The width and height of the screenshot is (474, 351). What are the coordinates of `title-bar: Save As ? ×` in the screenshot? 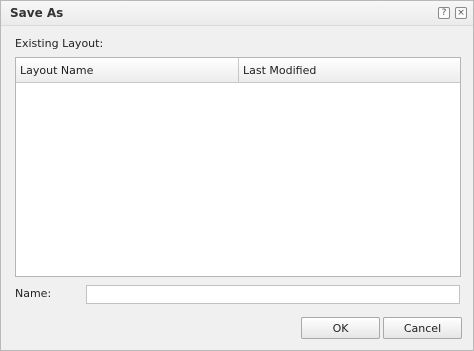 It's located at (237, 13).